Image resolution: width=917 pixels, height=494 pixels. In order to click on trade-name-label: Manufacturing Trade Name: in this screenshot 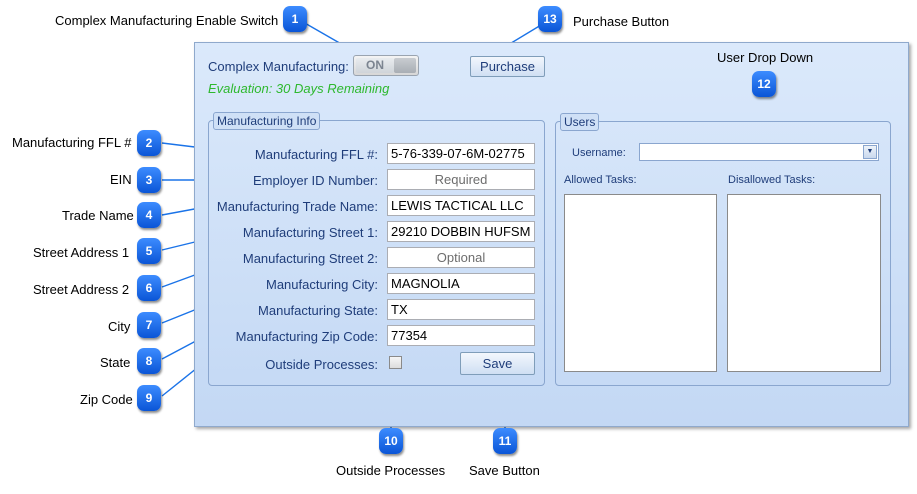, I will do `click(297, 206)`.